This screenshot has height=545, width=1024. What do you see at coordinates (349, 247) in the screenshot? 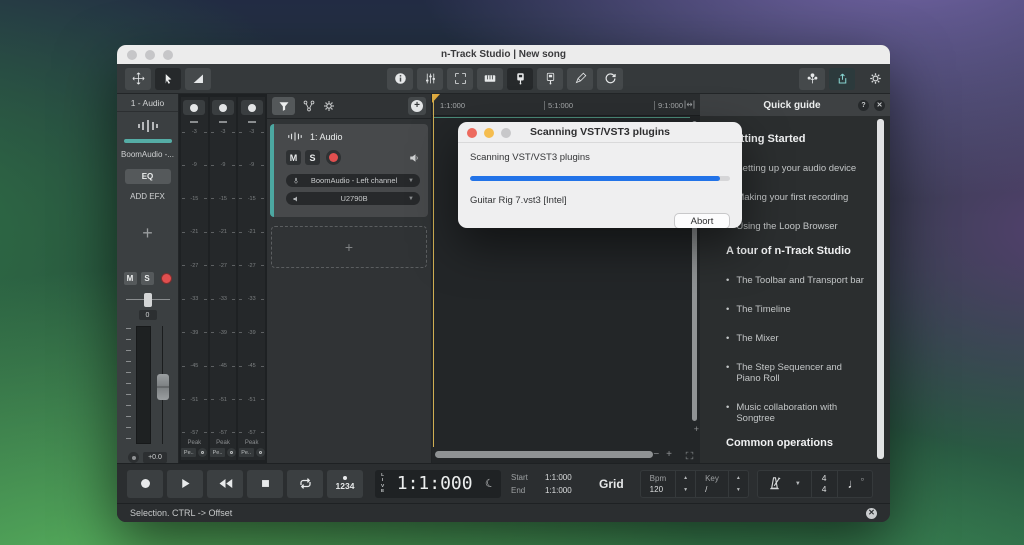
I see `add-track-dropzone: +` at bounding box center [349, 247].